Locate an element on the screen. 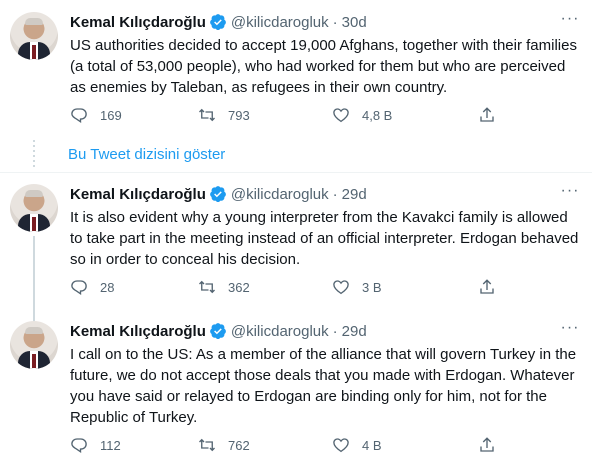 Image resolution: width=592 pixels, height=460 pixels. retweet-button: 793 is located at coordinates (224, 115).